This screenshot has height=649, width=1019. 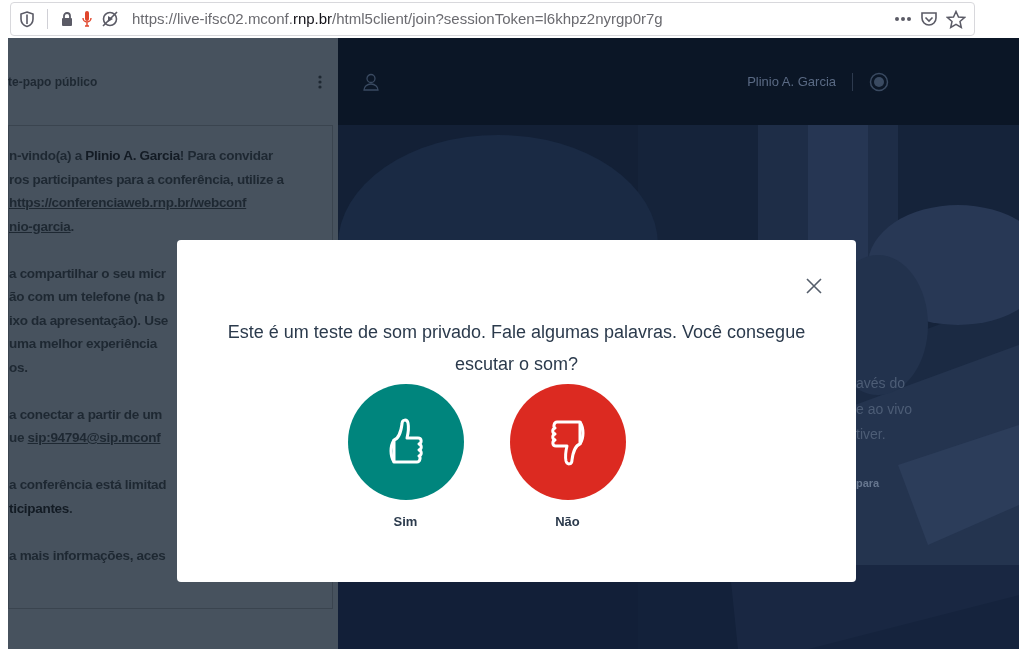 What do you see at coordinates (929, 19) in the screenshot?
I see `pocket-icon` at bounding box center [929, 19].